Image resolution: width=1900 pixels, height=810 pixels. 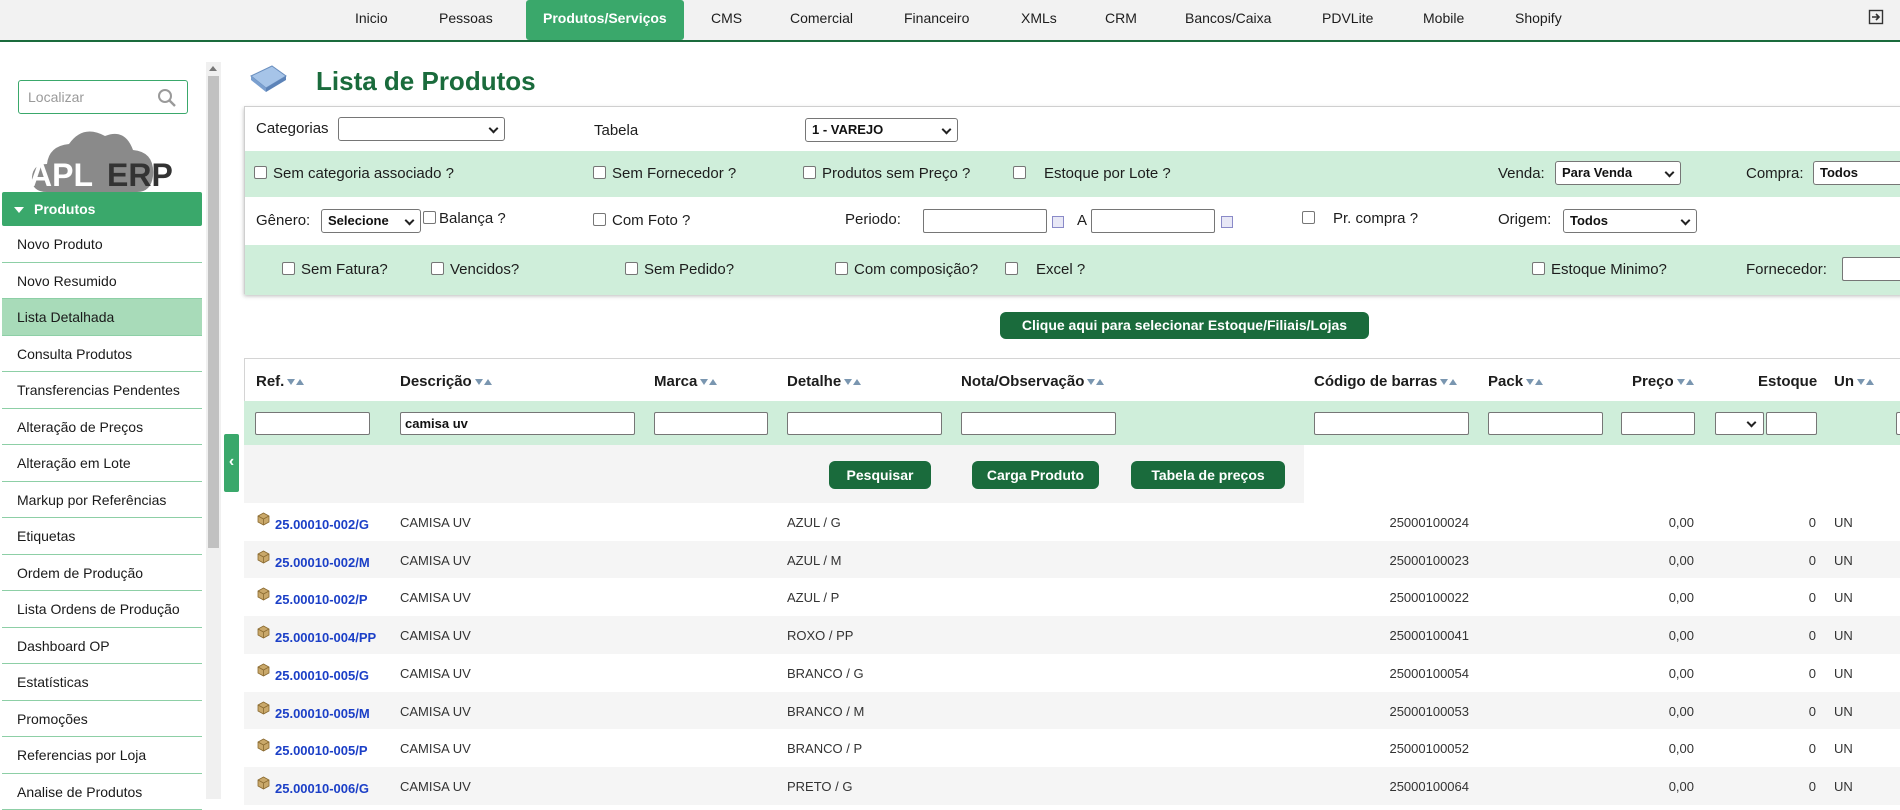 What do you see at coordinates (421, 129) in the screenshot?
I see `categorias-select` at bounding box center [421, 129].